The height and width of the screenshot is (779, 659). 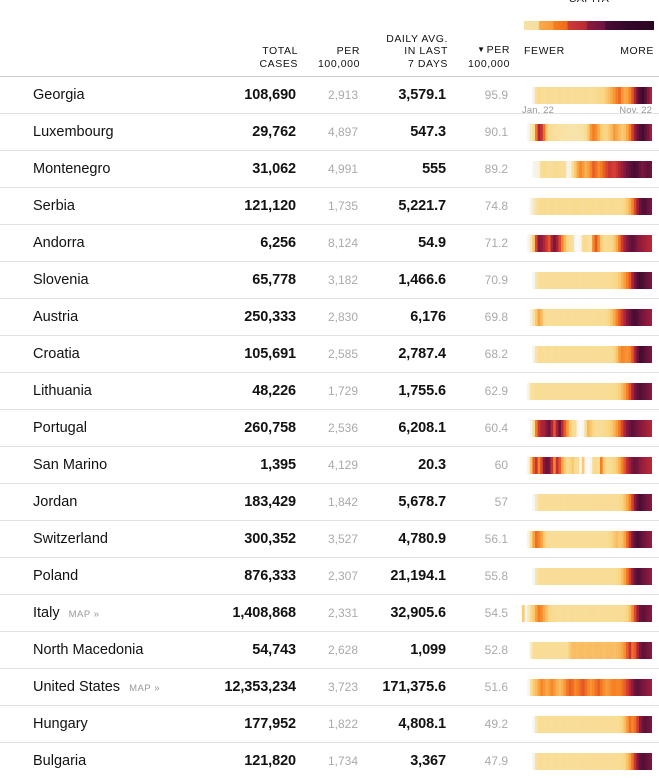 I want to click on cell-daily-avg: 5,221.7, so click(x=422, y=206).